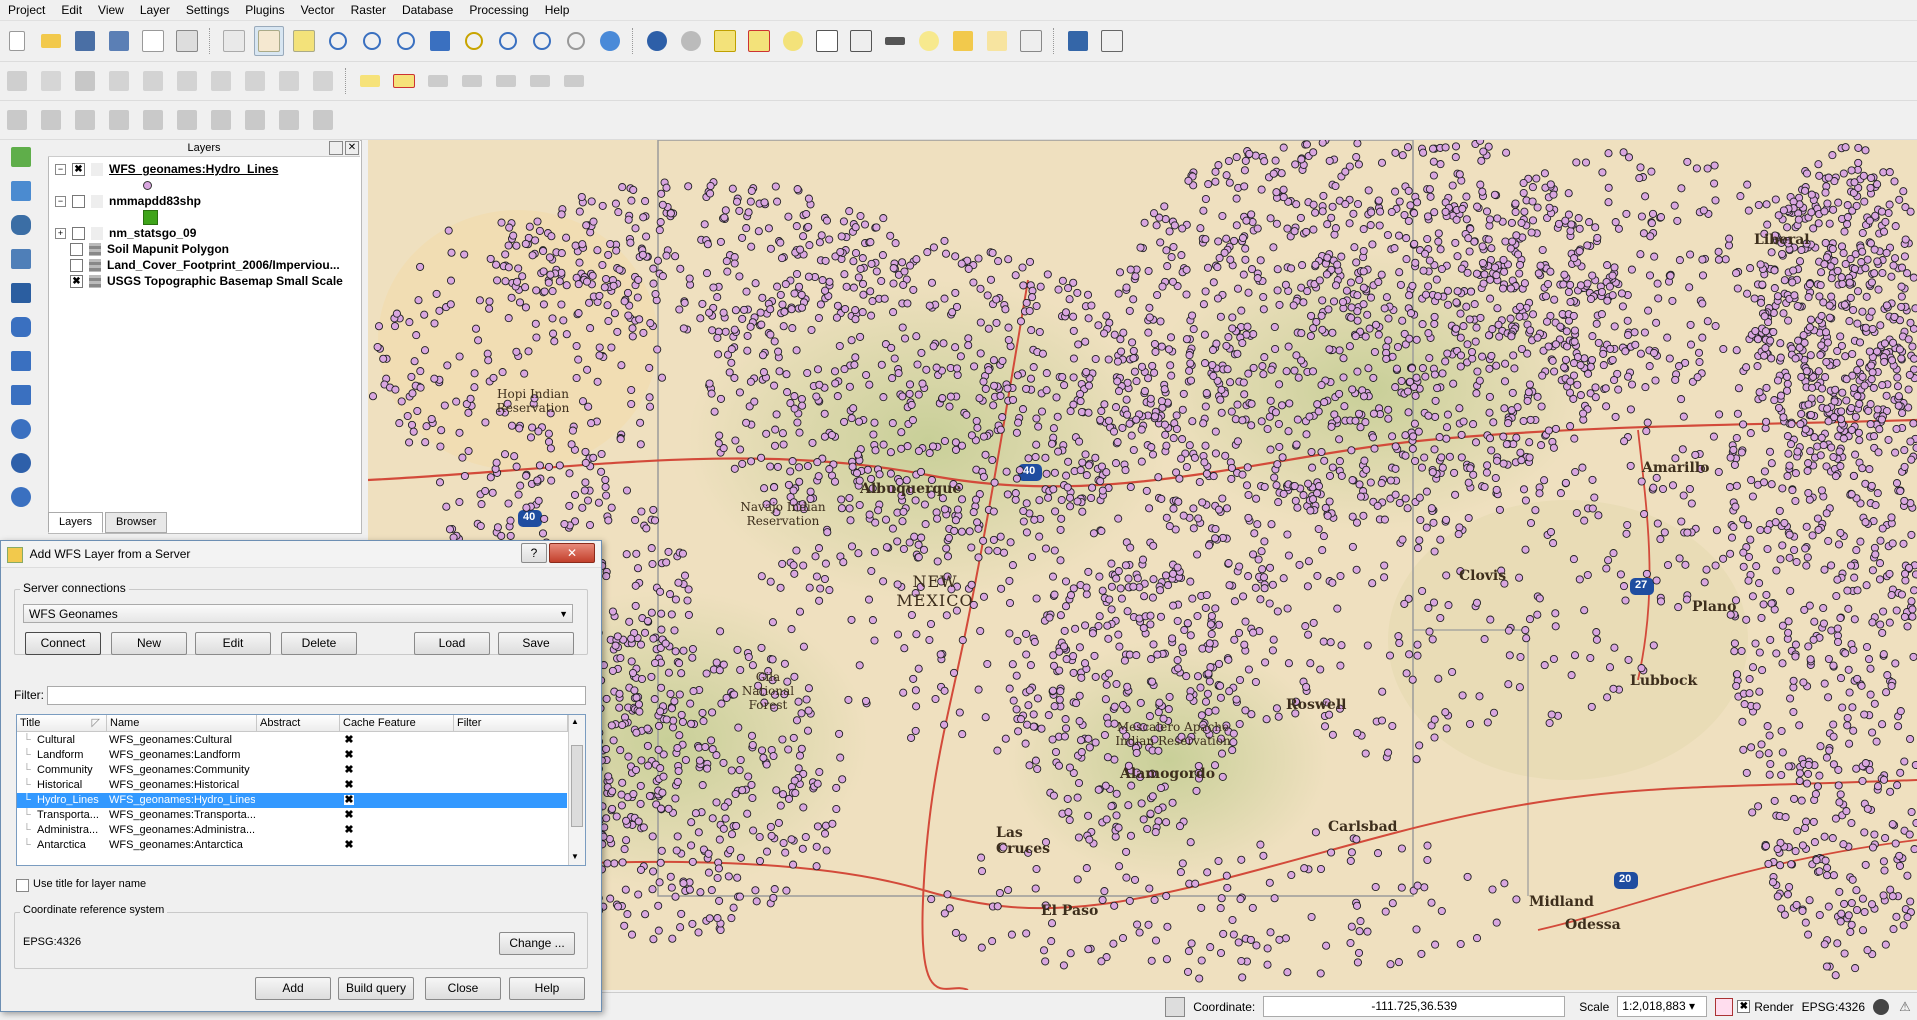 This screenshot has height=1020, width=1917. I want to click on layer-labeling-button, so click(370, 81).